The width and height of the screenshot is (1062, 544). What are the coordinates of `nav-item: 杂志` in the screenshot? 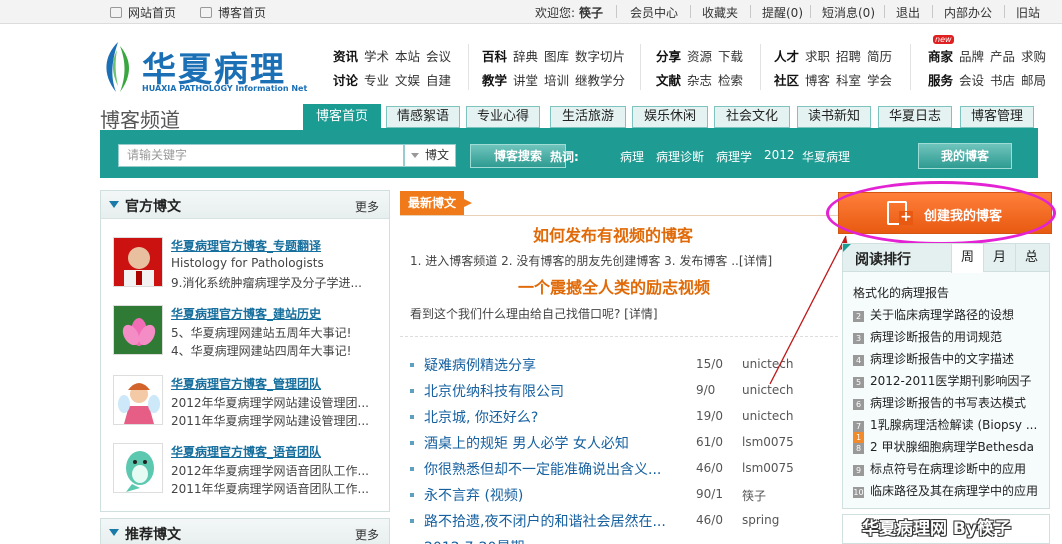 It's located at (699, 80).